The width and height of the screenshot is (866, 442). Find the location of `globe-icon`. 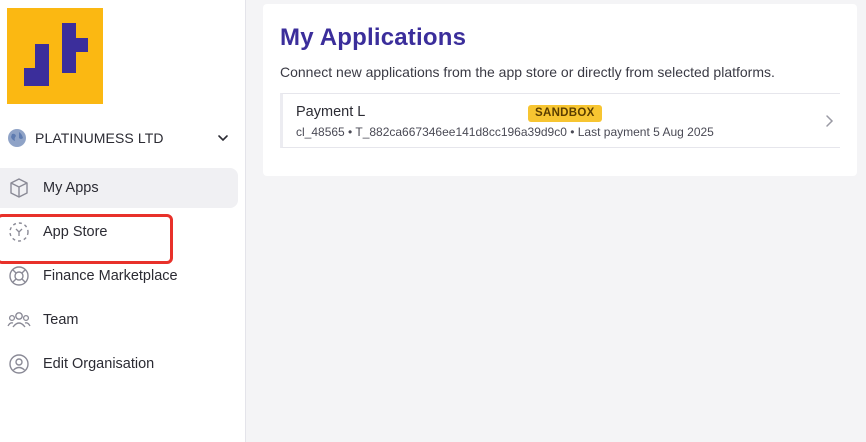

globe-icon is located at coordinates (17, 138).